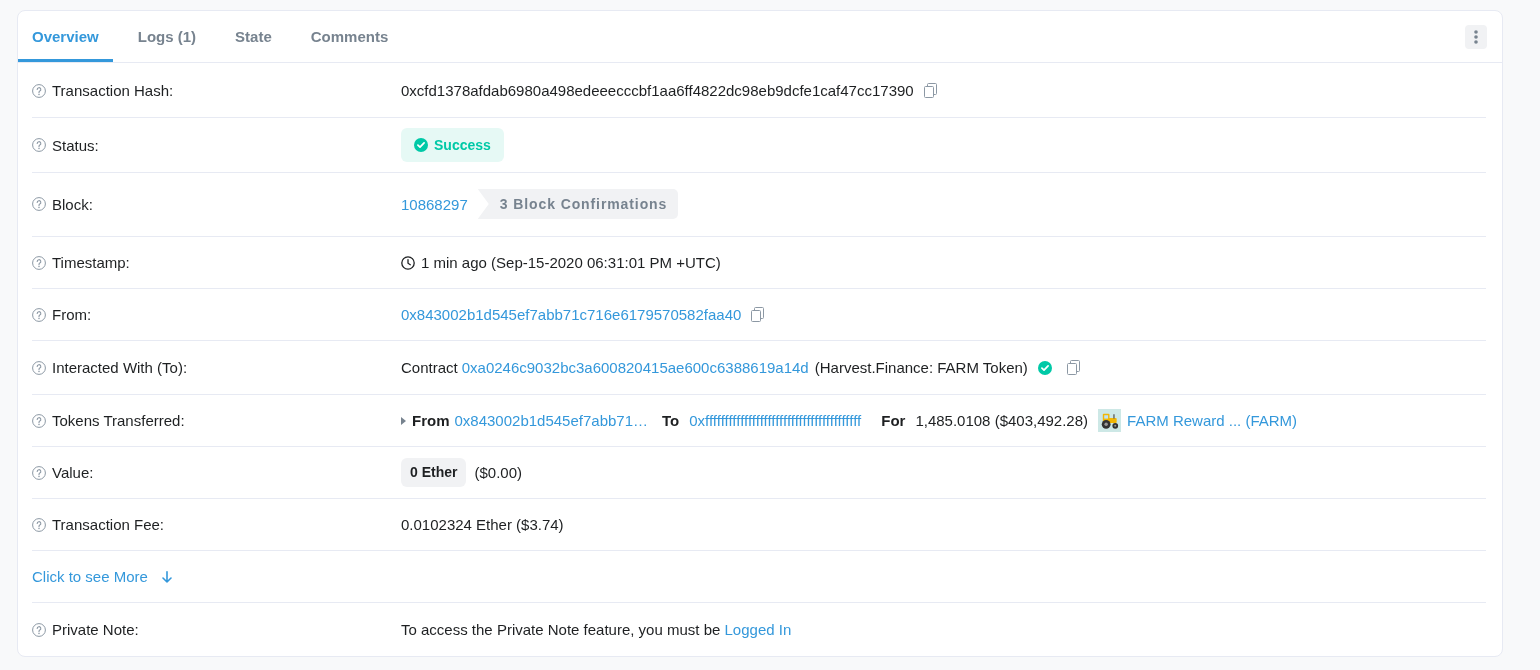  I want to click on contract-address-link: 0xa0246c9032bc3a600820415ae600c6388619a14d, so click(635, 367).